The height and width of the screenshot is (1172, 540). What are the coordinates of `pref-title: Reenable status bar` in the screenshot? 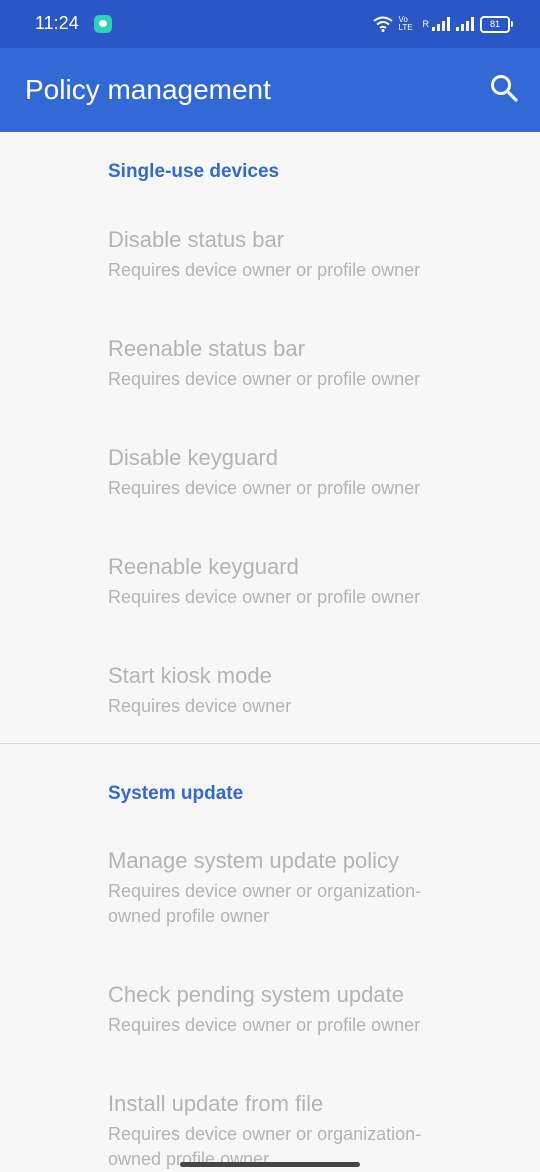 It's located at (206, 348).